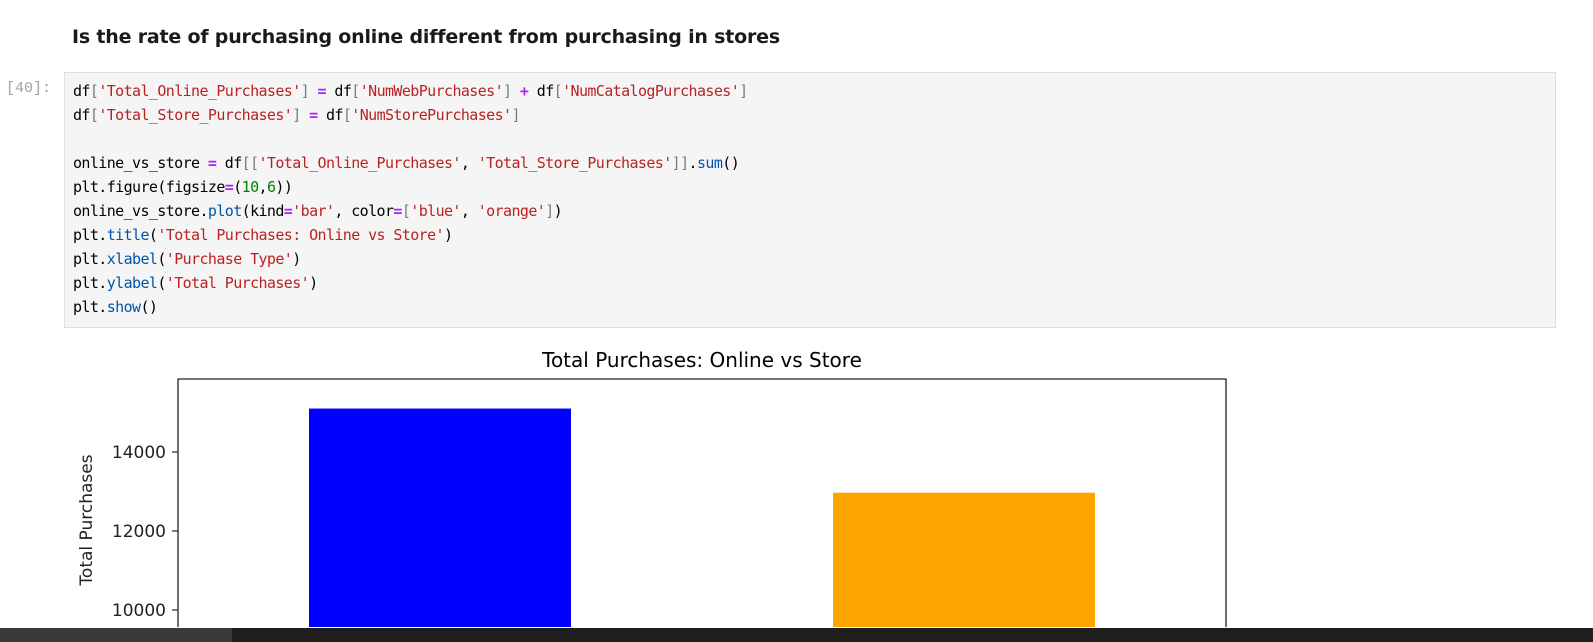 Image resolution: width=1593 pixels, height=642 pixels. What do you see at coordinates (701, 360) in the screenshot?
I see `chart-title: Total Purchases: Online vs Store` at bounding box center [701, 360].